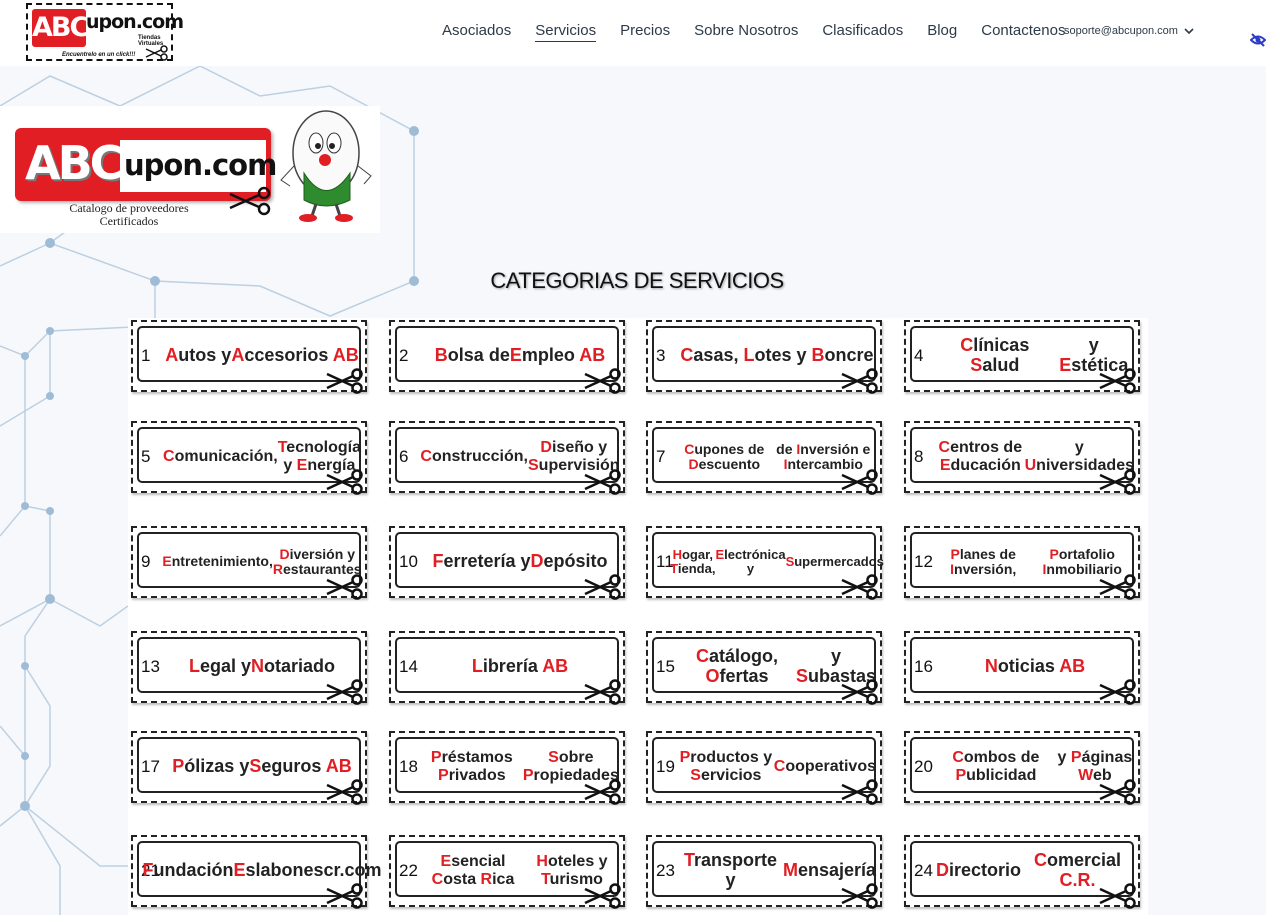  I want to click on nav-link-servicios: Servicios, so click(566, 32).